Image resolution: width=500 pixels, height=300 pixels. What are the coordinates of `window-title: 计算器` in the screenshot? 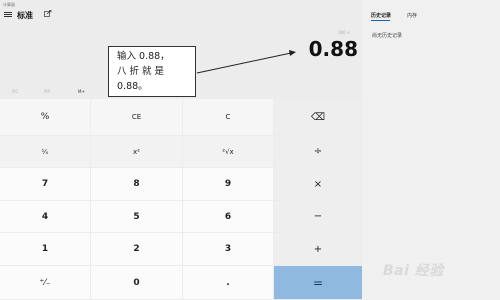 It's located at (9, 4).